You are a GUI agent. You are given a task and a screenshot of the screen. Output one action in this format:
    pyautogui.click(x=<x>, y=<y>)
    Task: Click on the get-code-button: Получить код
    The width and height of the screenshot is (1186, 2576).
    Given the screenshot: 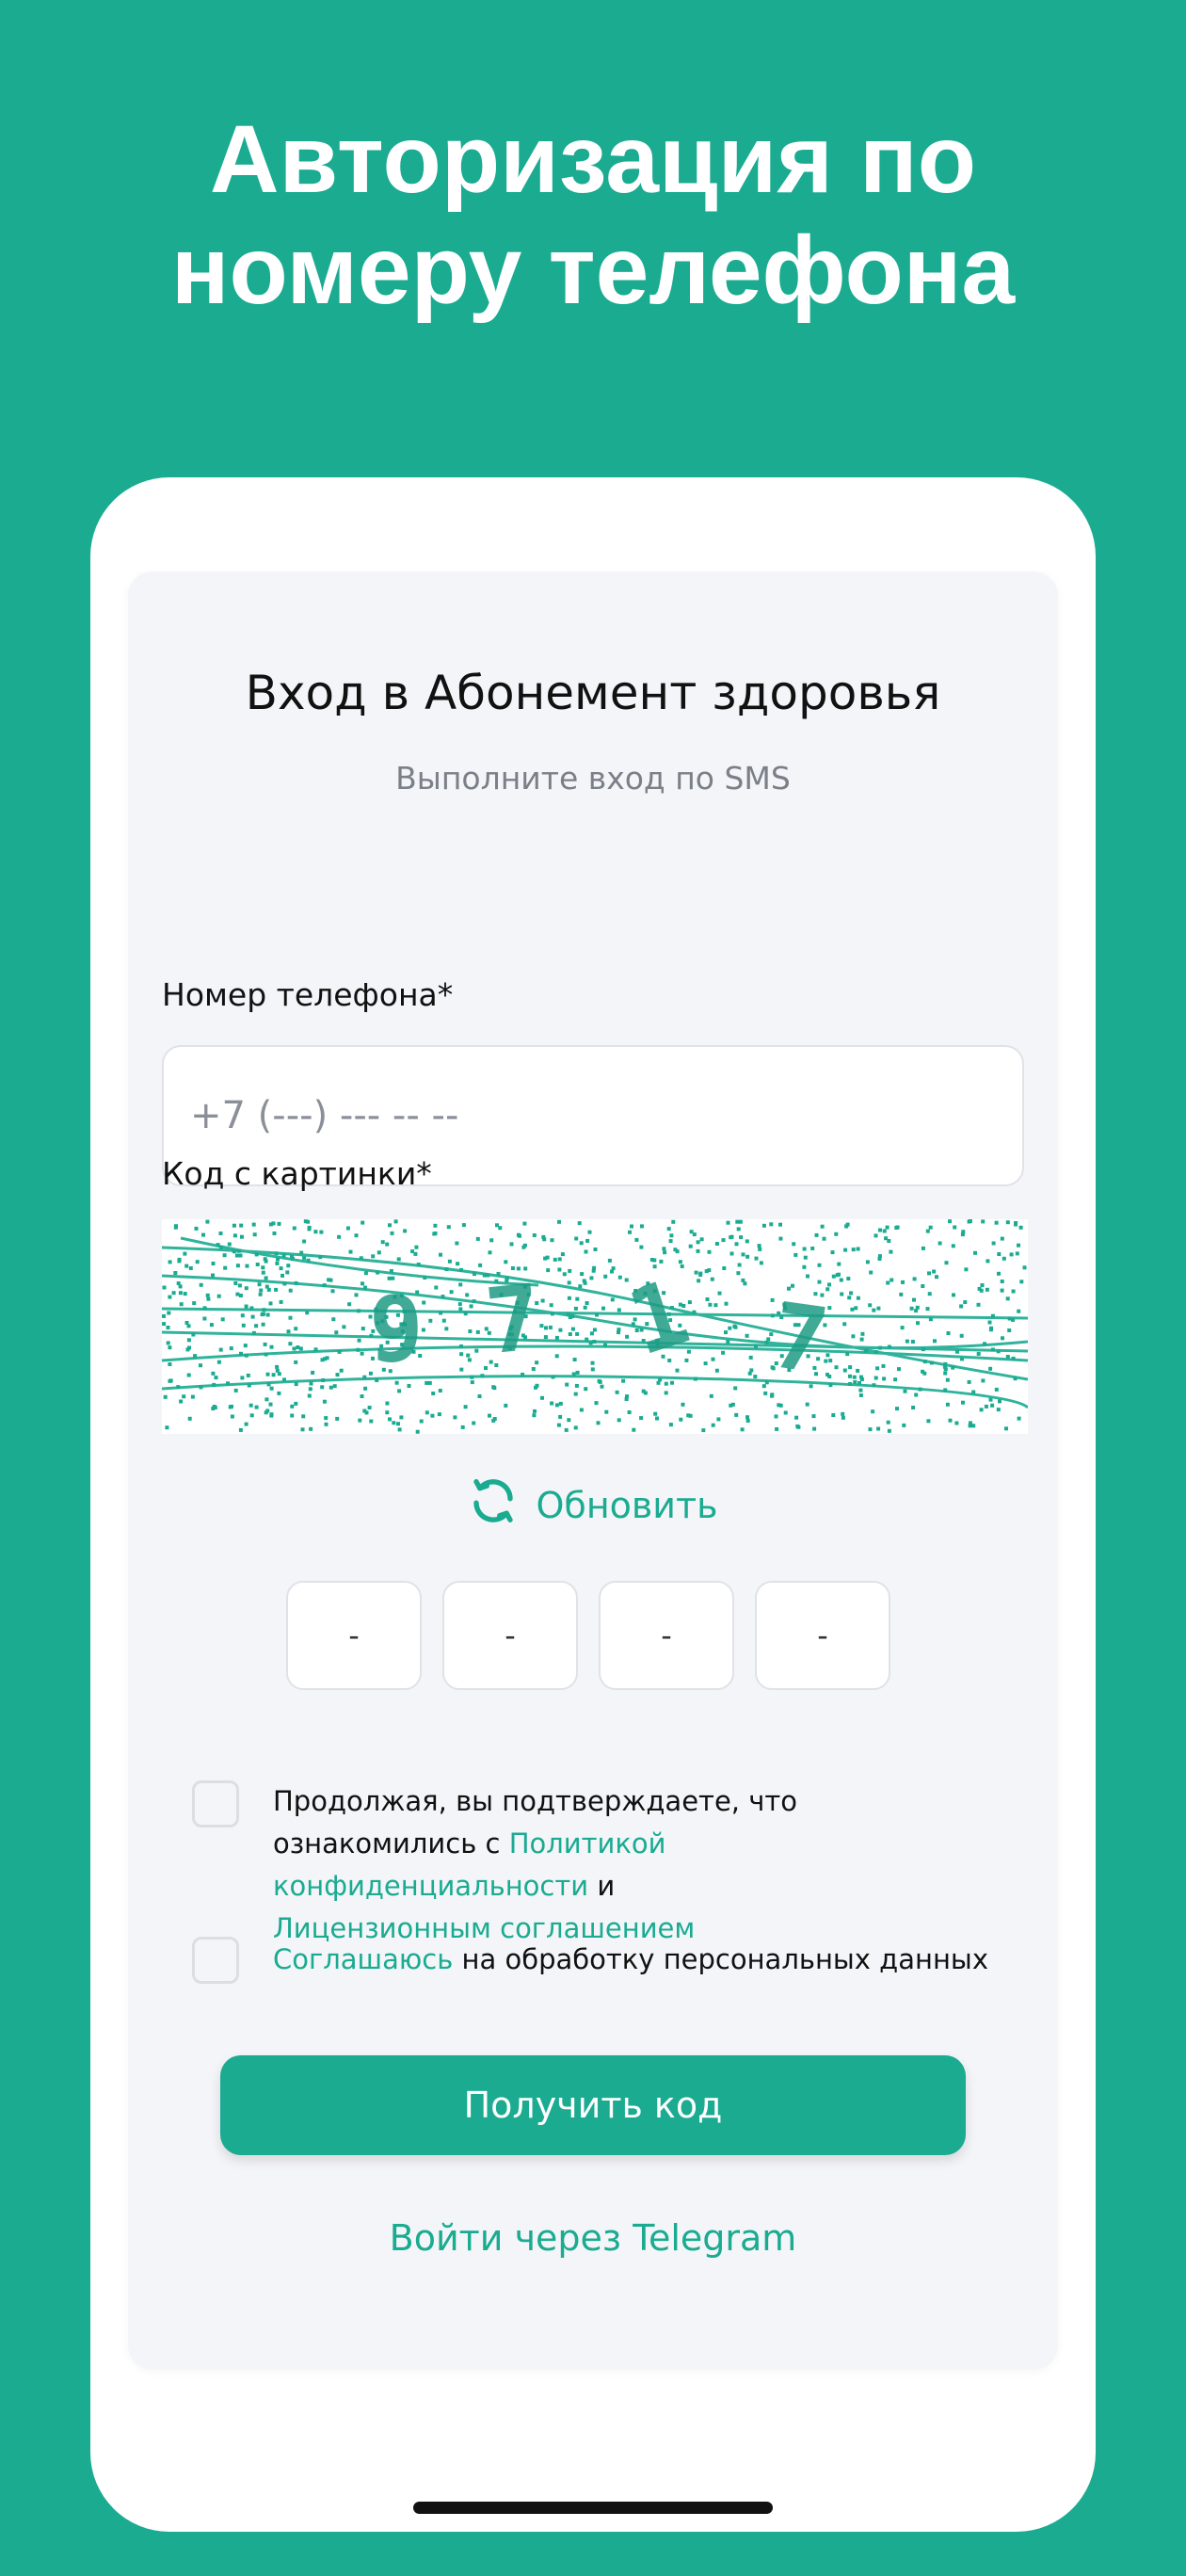 What is the action you would take?
    pyautogui.click(x=593, y=2105)
    